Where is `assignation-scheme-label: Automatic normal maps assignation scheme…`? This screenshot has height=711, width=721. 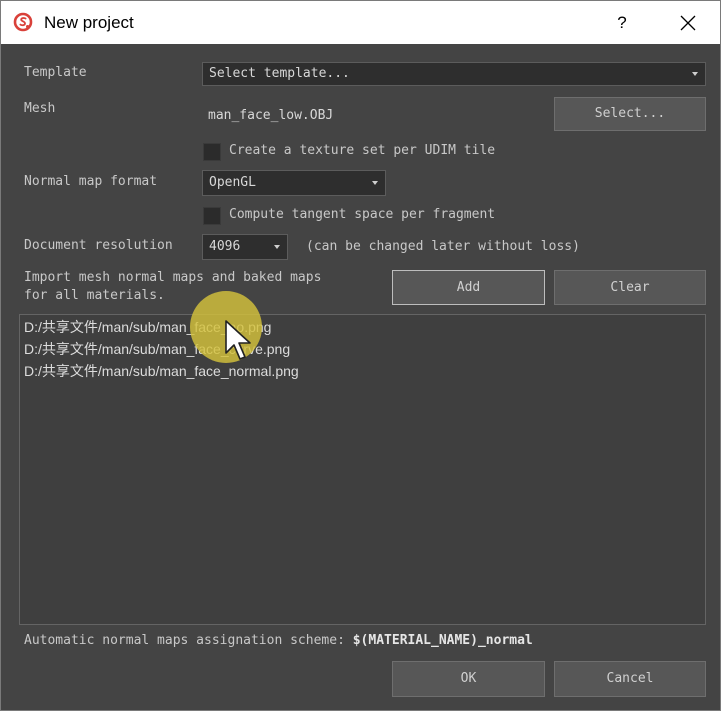 assignation-scheme-label: Automatic normal maps assignation scheme… is located at coordinates (184, 640).